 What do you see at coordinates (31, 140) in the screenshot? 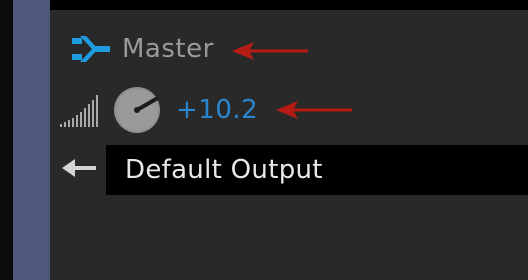
I see `sidebar-strip` at bounding box center [31, 140].